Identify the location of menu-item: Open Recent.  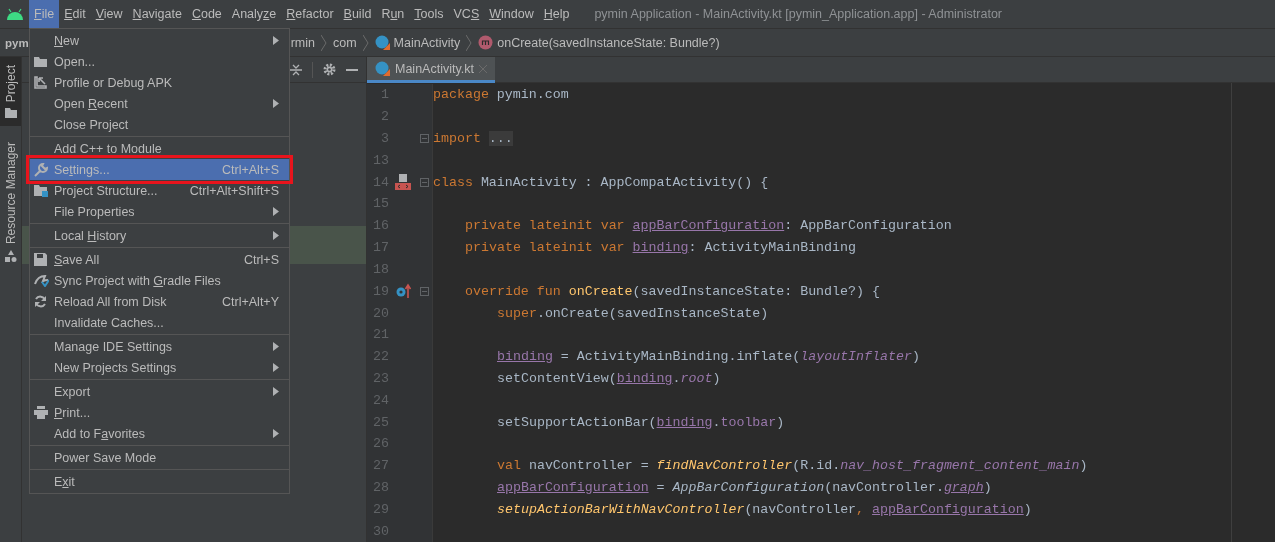
(159, 103).